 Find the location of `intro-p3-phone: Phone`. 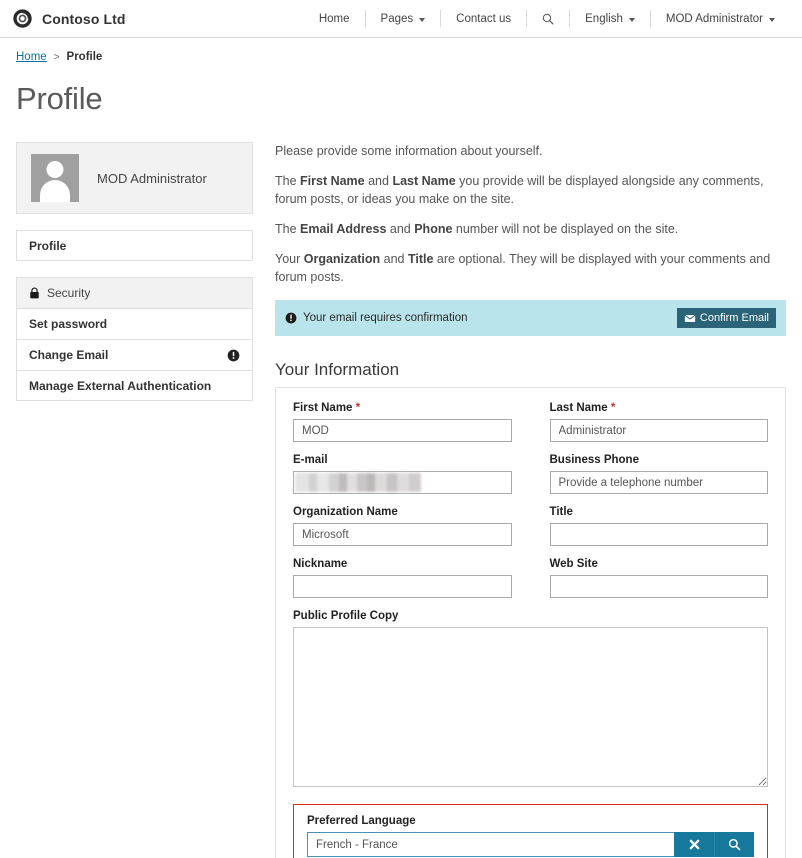

intro-p3-phone: Phone is located at coordinates (433, 229).